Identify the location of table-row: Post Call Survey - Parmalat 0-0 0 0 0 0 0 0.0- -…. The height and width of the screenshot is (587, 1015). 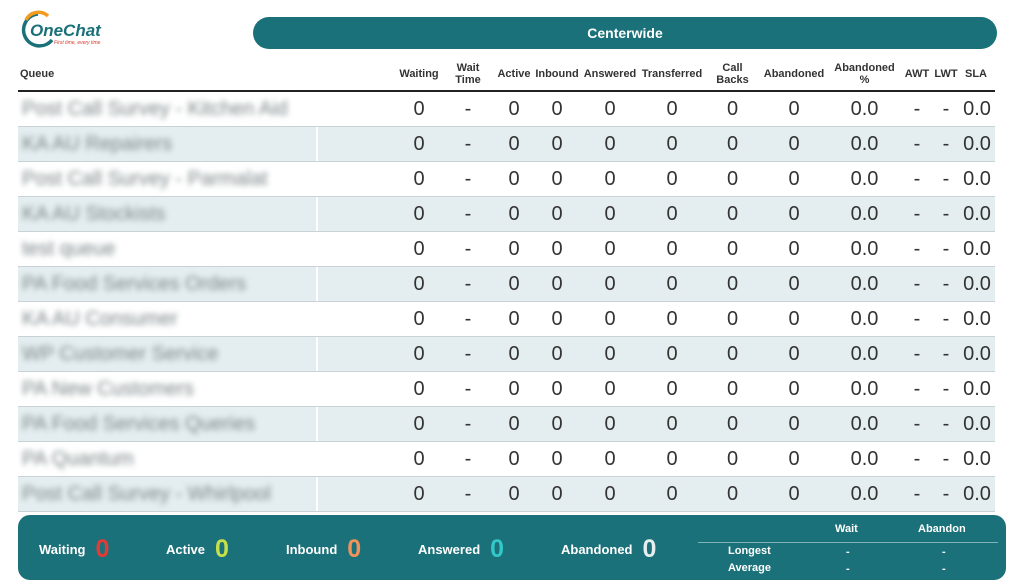
(506, 179).